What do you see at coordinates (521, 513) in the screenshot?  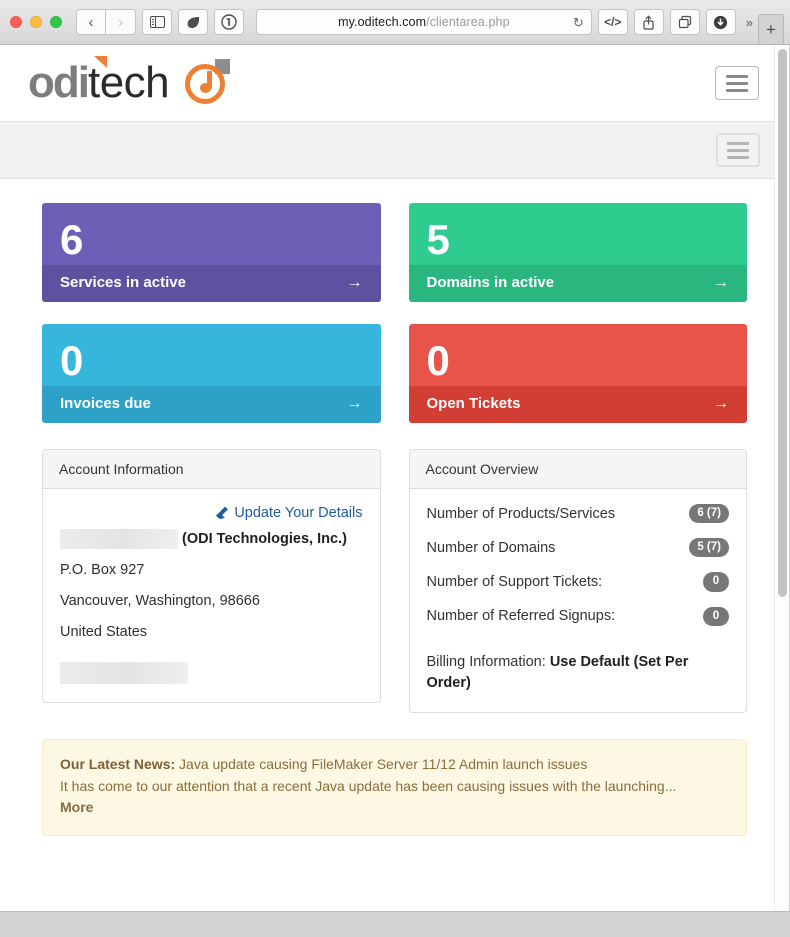 I see `overview-label: Number of Products/Services` at bounding box center [521, 513].